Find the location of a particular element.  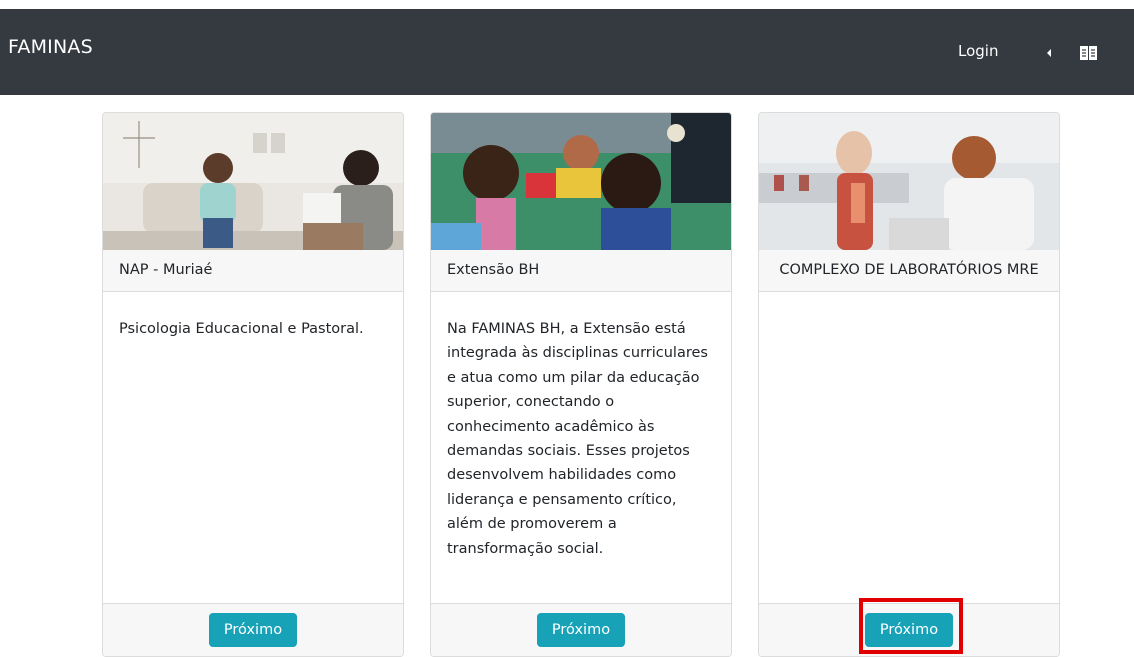

card-title: Extensão BH is located at coordinates (581, 271).